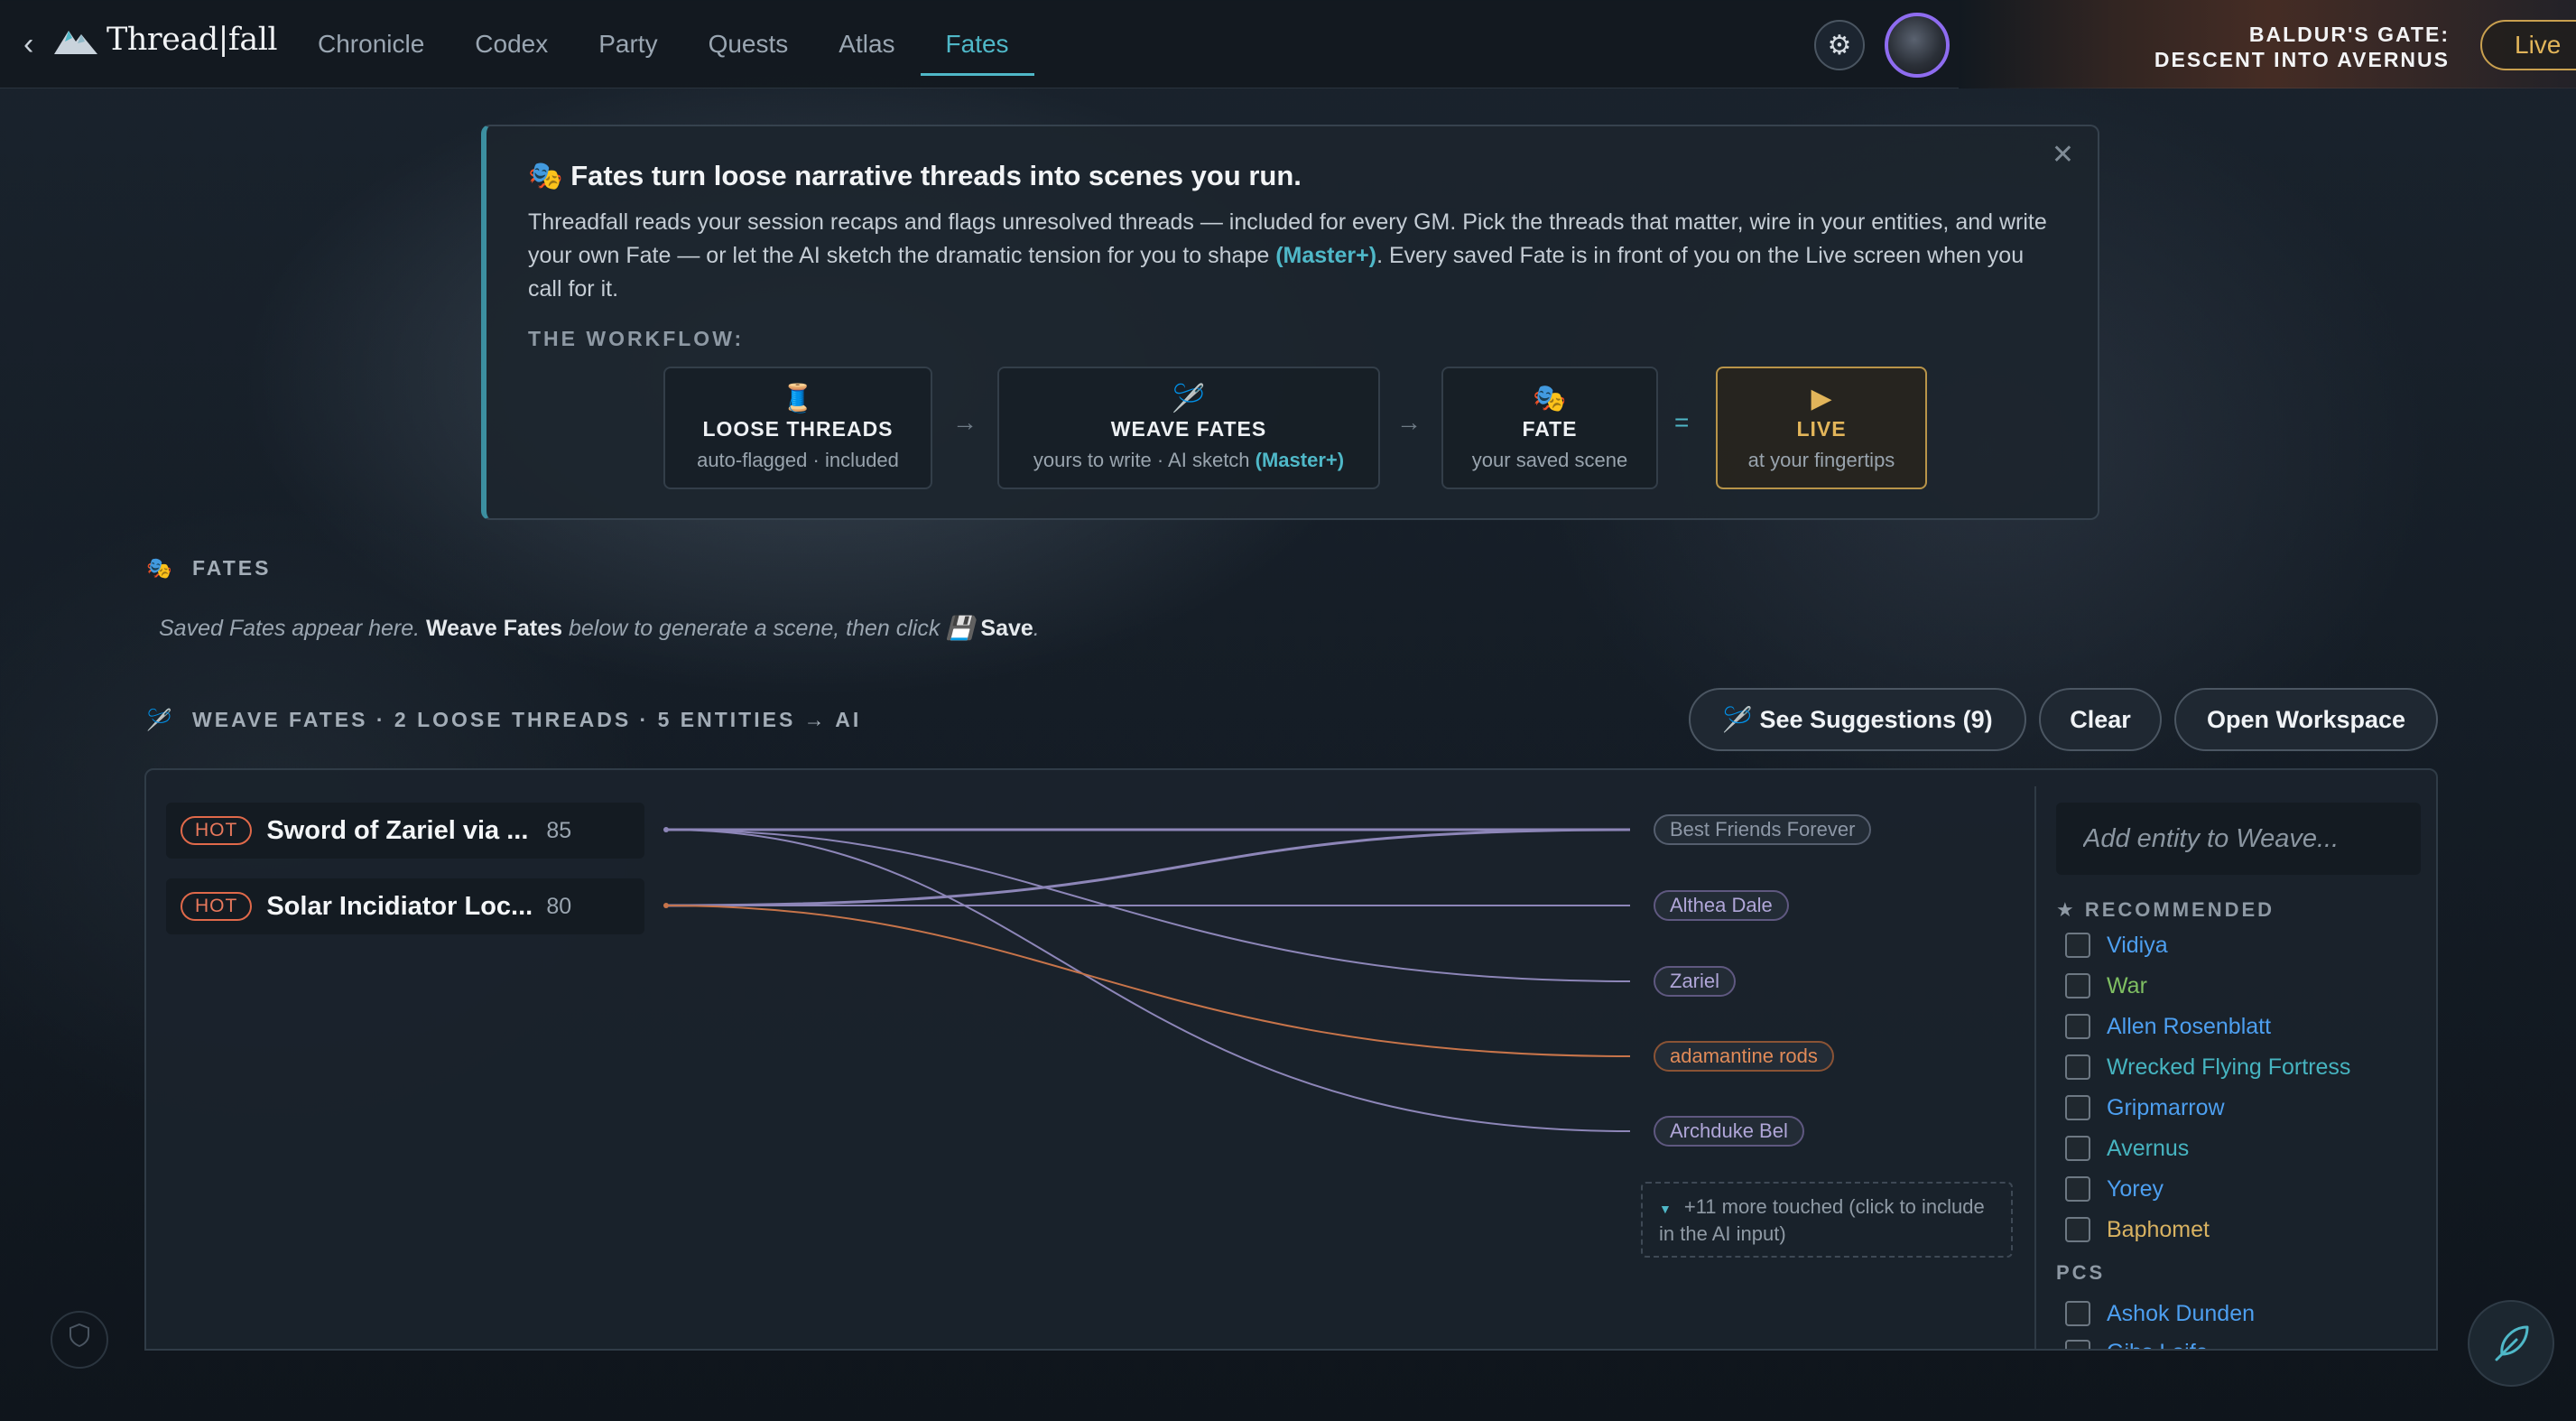 Image resolution: width=2576 pixels, height=1421 pixels. Describe the element at coordinates (2149, 1148) in the screenshot. I see `entity-option-label: Avernus` at that location.